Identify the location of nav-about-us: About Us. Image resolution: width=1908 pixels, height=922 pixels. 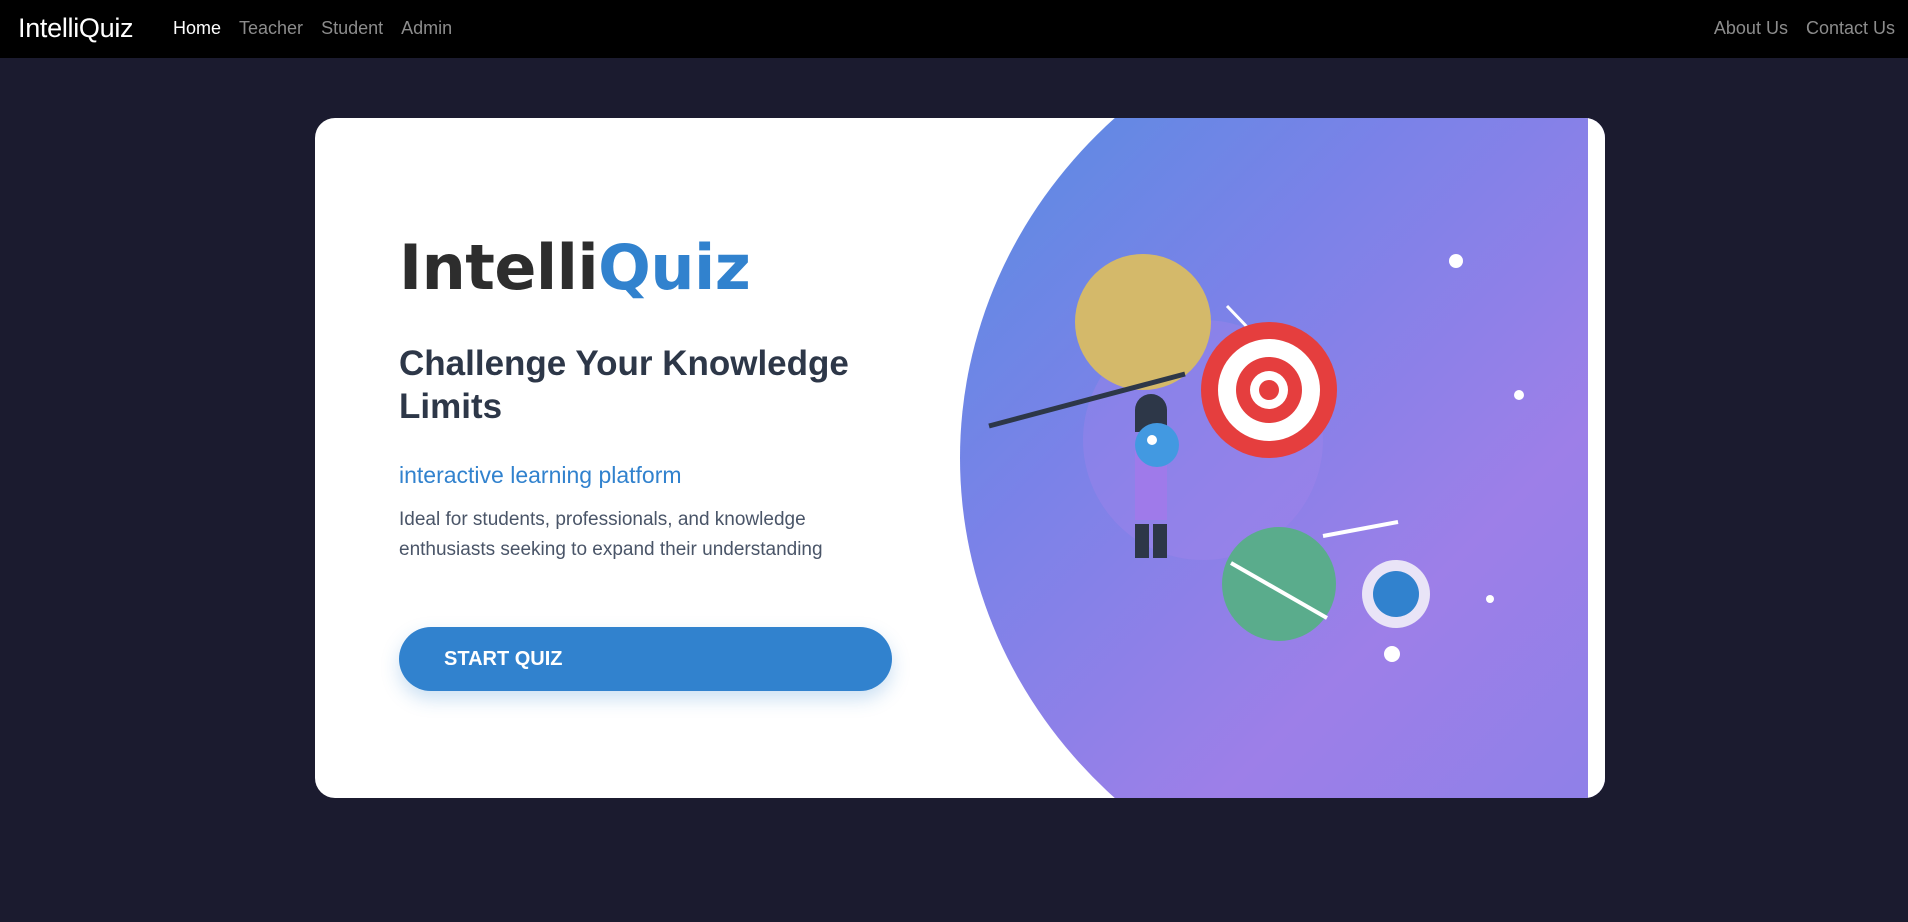
(1751, 28).